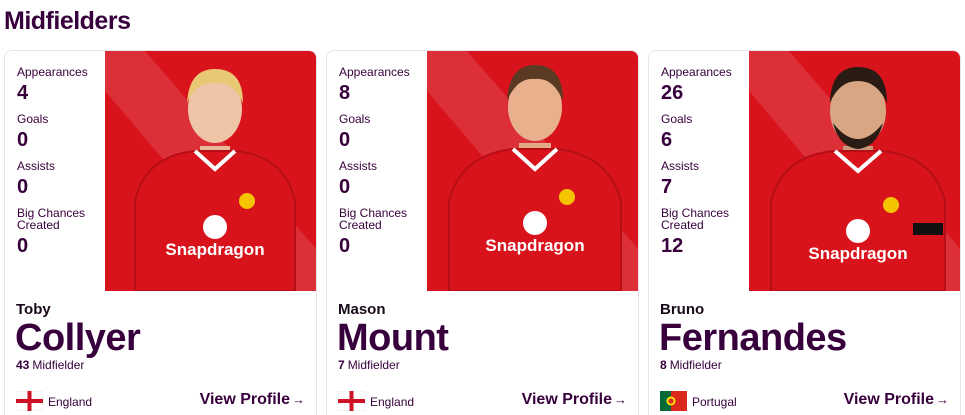 This screenshot has height=415, width=965. I want to click on shirt-number: 43, so click(23, 365).